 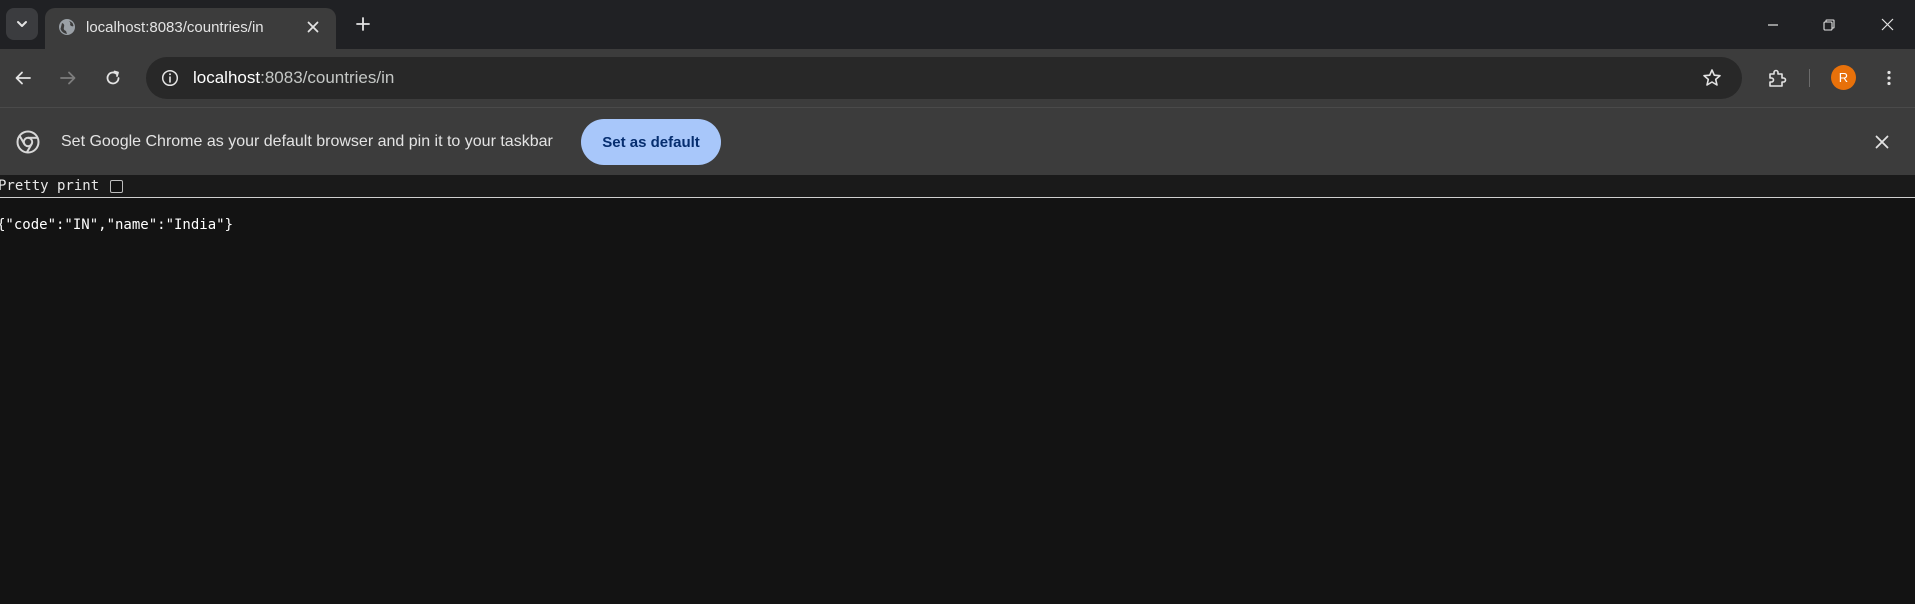 I want to click on back-arrow-icon, so click(x=23, y=78).